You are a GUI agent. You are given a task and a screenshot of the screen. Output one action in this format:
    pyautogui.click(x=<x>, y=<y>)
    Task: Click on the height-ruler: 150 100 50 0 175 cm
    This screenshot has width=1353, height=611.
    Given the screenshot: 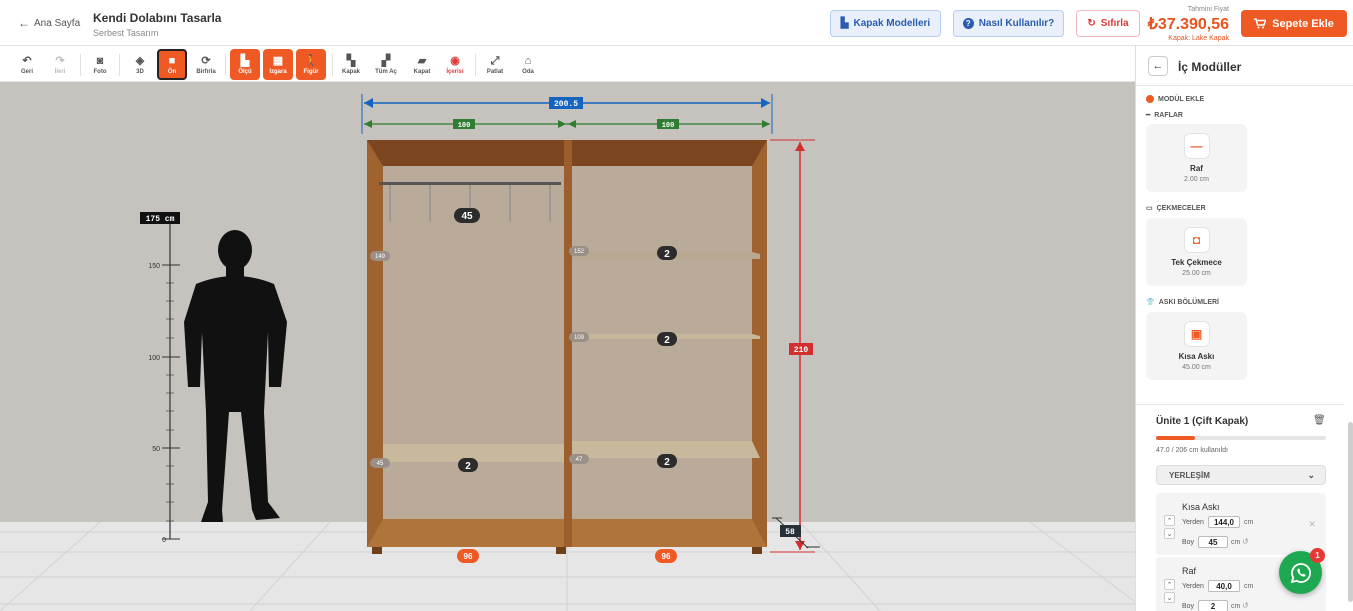 What is the action you would take?
    pyautogui.click(x=160, y=378)
    